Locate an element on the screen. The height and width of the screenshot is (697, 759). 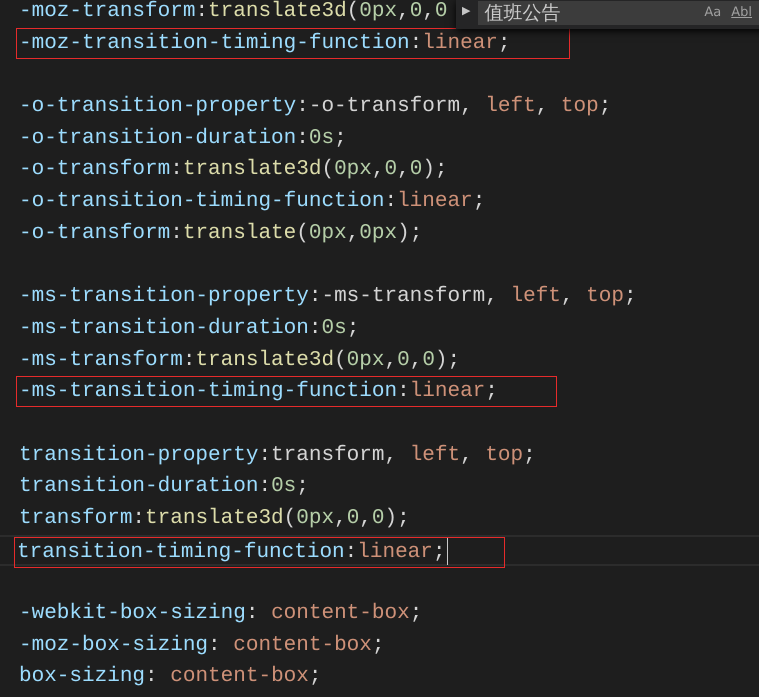
match-case-button: Aa is located at coordinates (713, 12).